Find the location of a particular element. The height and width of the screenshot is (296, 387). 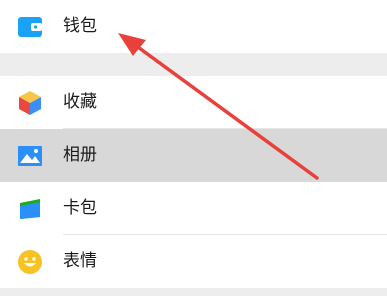

cube-icon is located at coordinates (30, 103).